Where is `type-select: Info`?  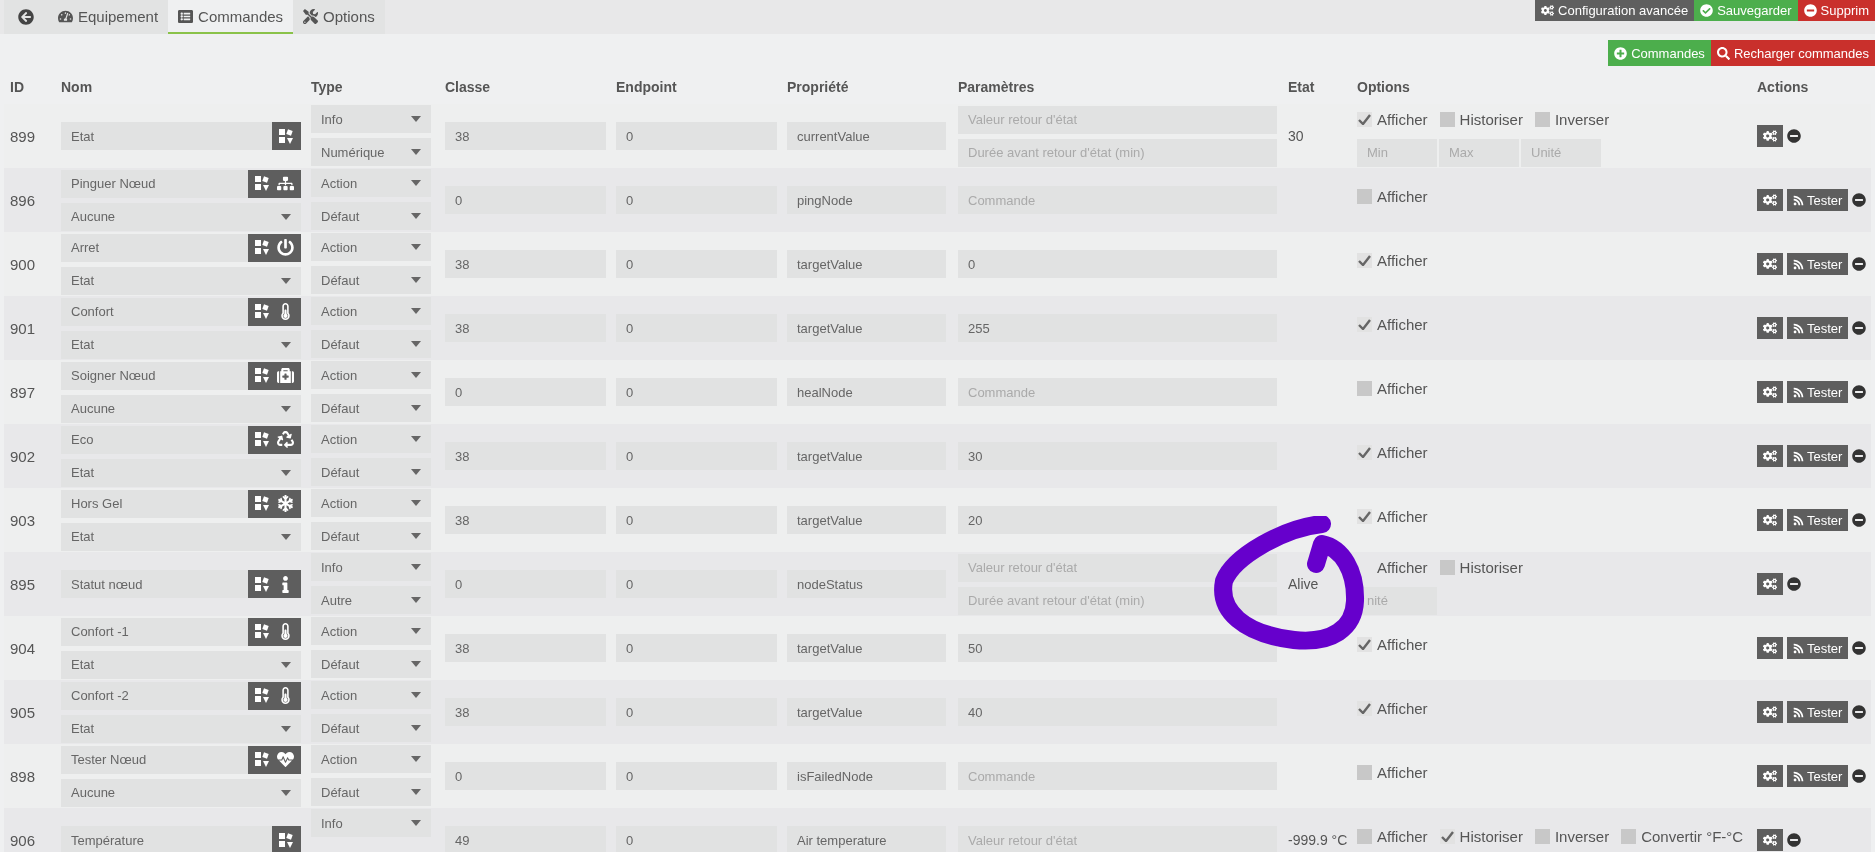
type-select: Info is located at coordinates (371, 119).